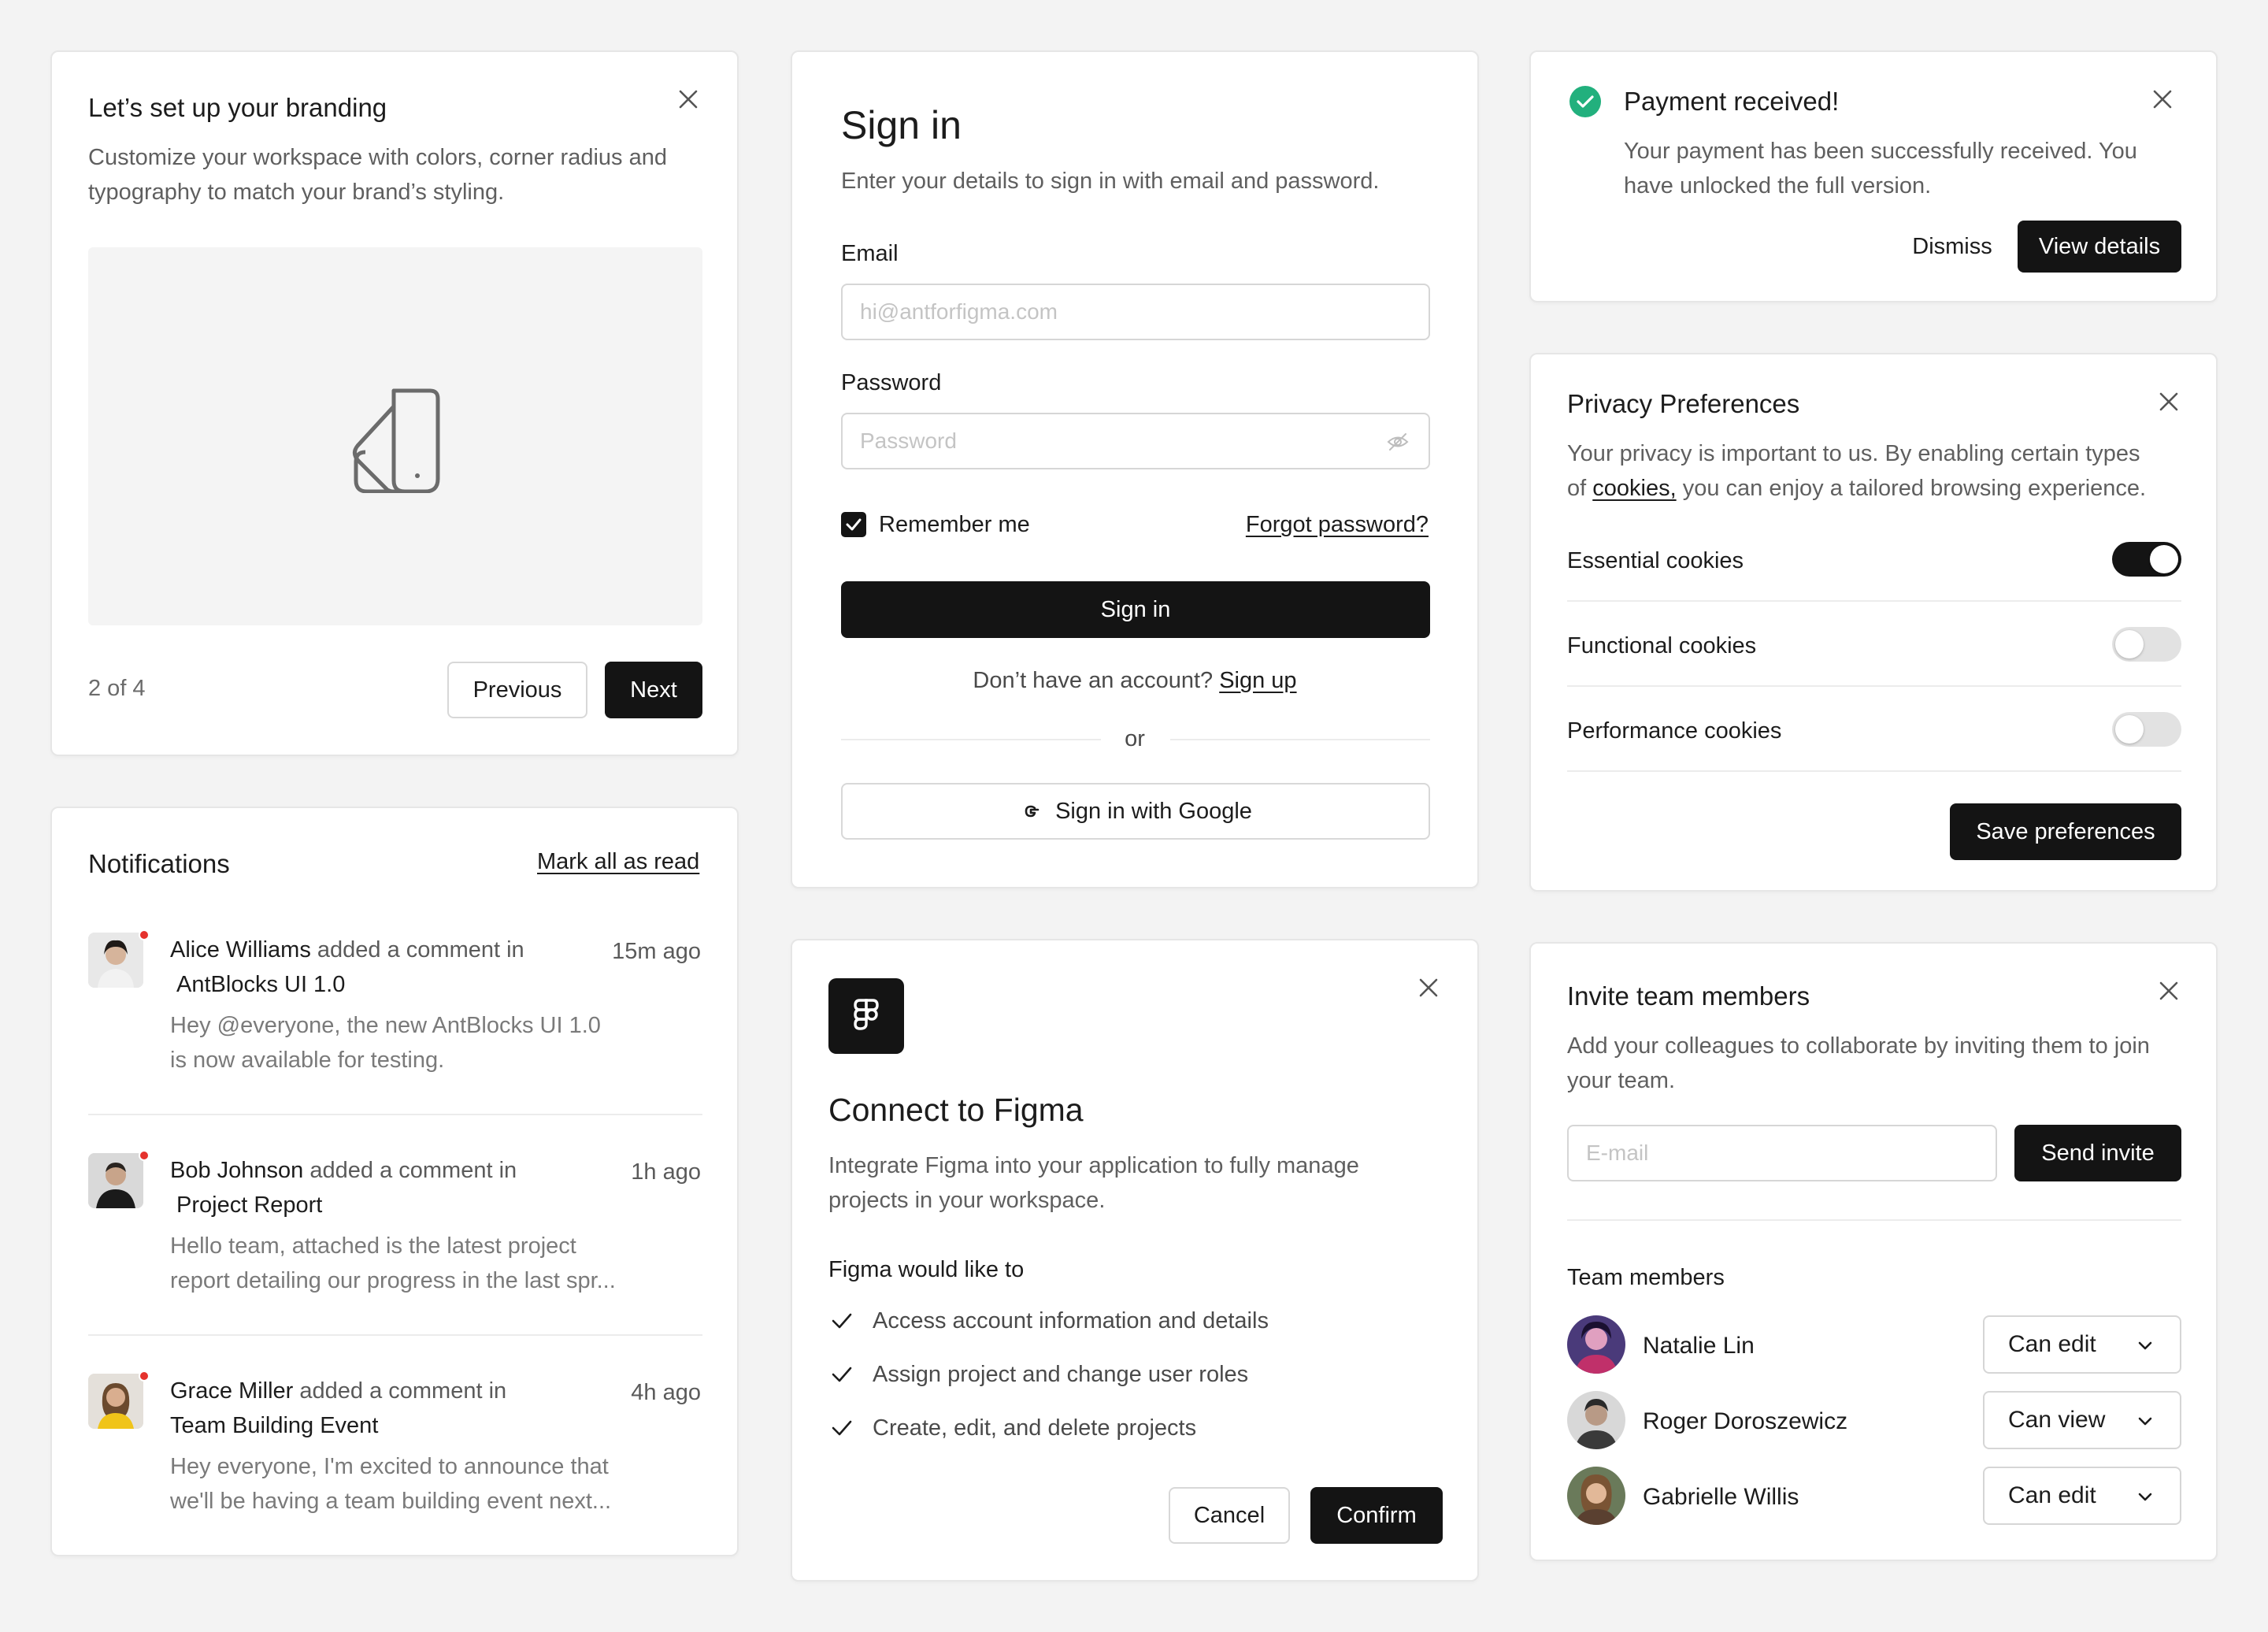 The width and height of the screenshot is (2268, 1632). I want to click on notification-target: Project Report, so click(249, 1205).